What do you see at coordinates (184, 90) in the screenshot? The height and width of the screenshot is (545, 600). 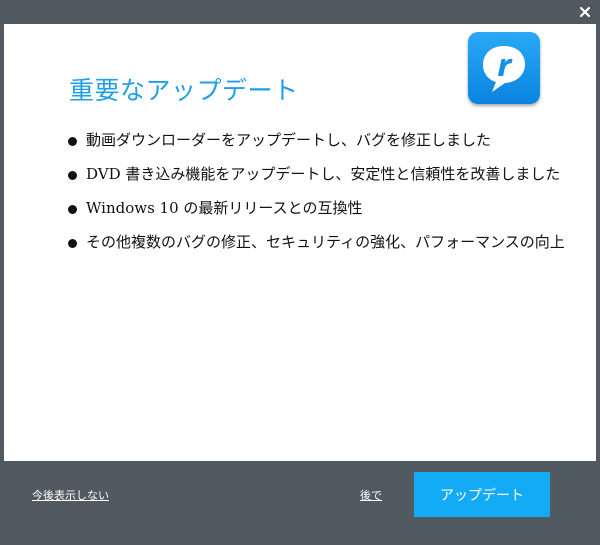 I see `dialog-title: 重要なアップデート` at bounding box center [184, 90].